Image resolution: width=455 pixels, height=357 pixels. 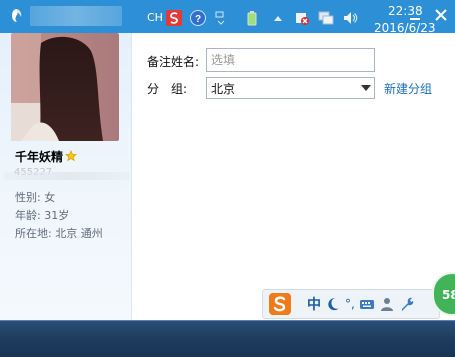 I want to click on remark-label: 备注姓名:, so click(x=173, y=62).